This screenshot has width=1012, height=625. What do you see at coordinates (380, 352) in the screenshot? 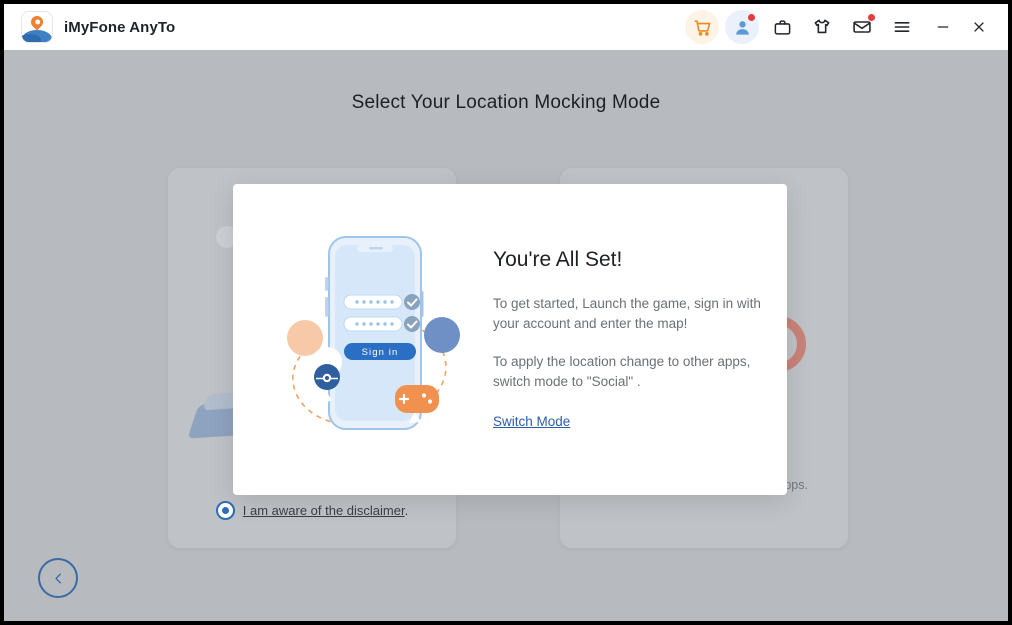
I see `illustration-signin-label: Sign in` at bounding box center [380, 352].